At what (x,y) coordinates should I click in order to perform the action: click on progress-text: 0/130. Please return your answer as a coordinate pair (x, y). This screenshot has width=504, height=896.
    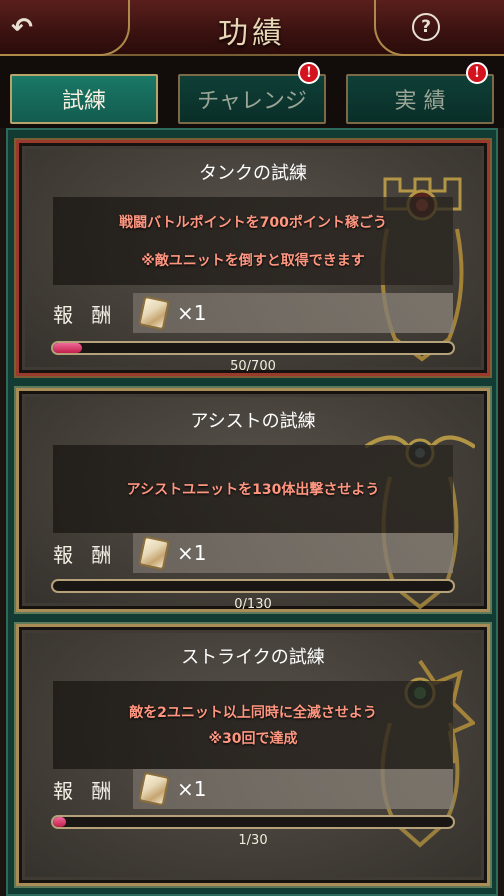
    Looking at the image, I should click on (253, 604).